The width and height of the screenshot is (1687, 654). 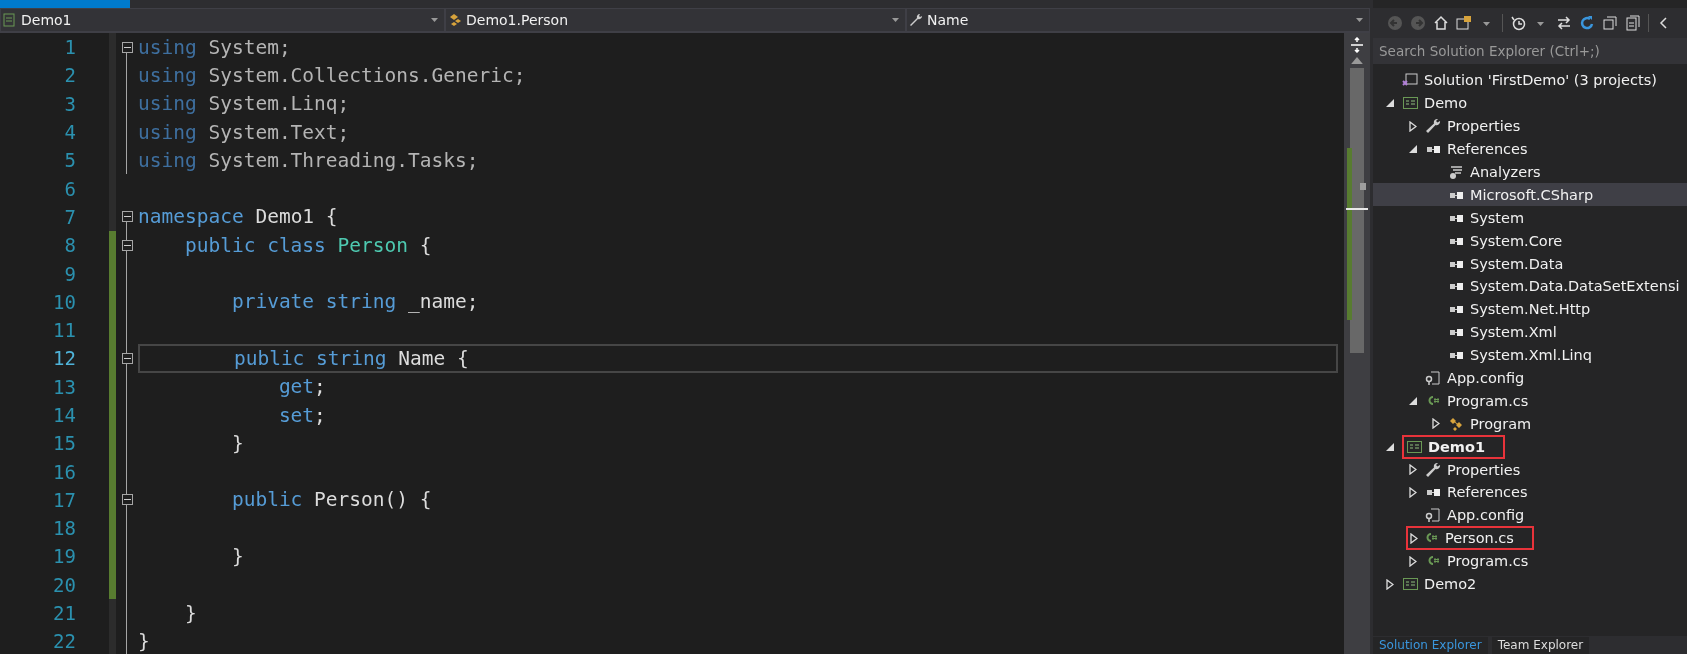 What do you see at coordinates (1441, 23) in the screenshot?
I see `home-icon` at bounding box center [1441, 23].